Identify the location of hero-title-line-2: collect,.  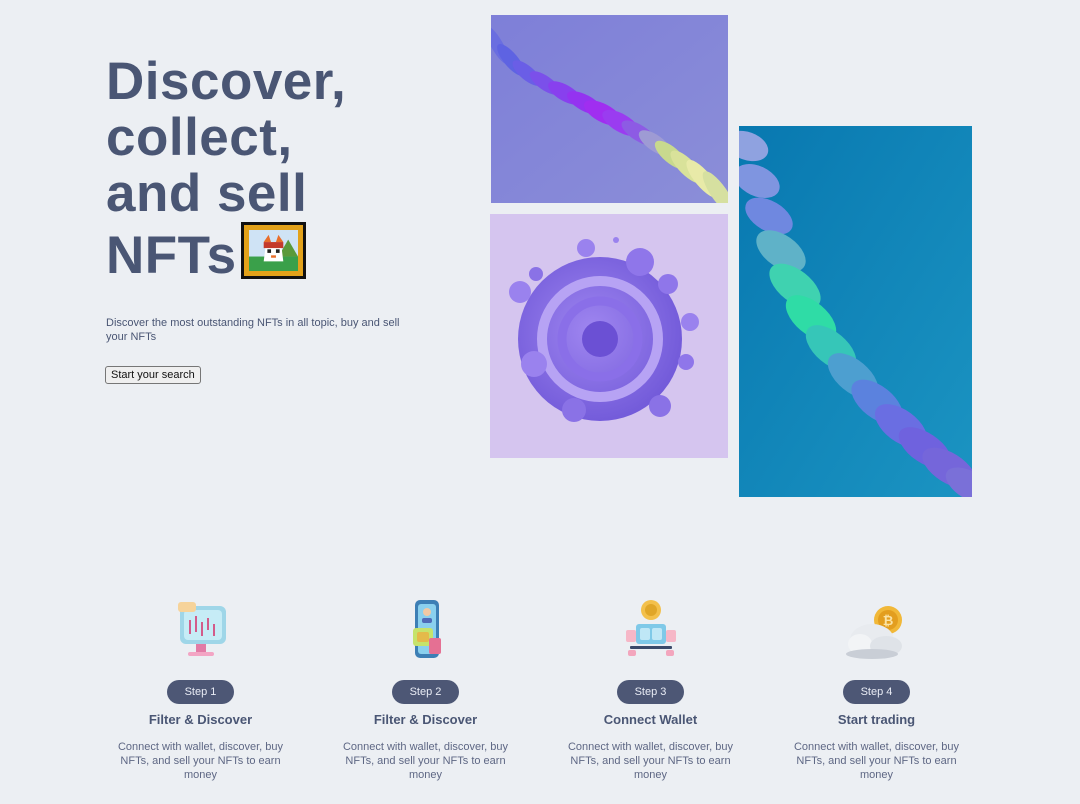
(199, 137).